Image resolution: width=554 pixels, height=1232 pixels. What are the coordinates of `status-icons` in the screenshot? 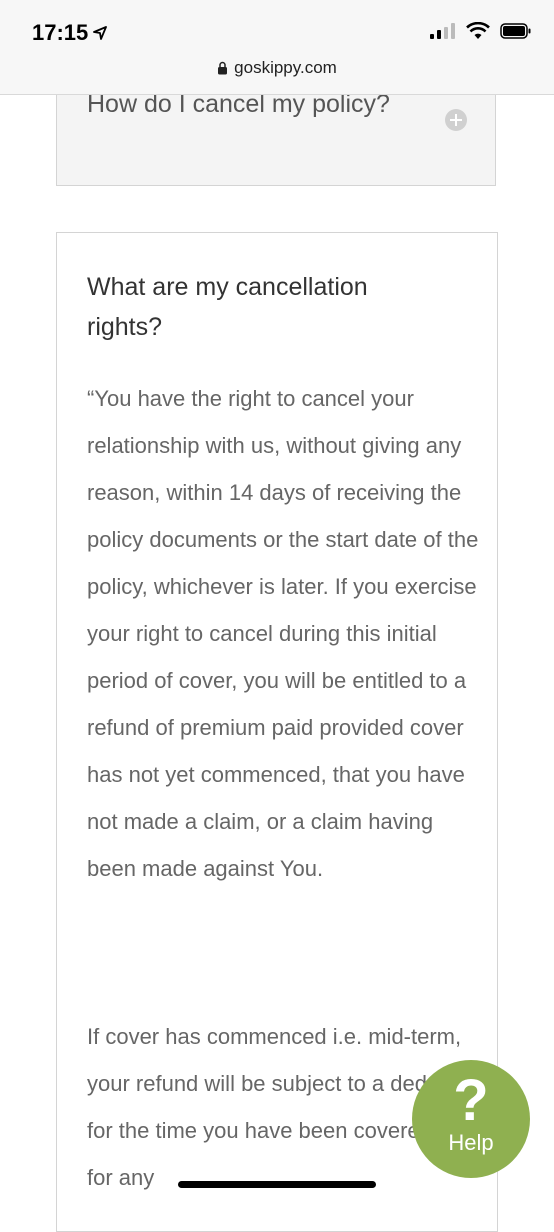 It's located at (481, 31).